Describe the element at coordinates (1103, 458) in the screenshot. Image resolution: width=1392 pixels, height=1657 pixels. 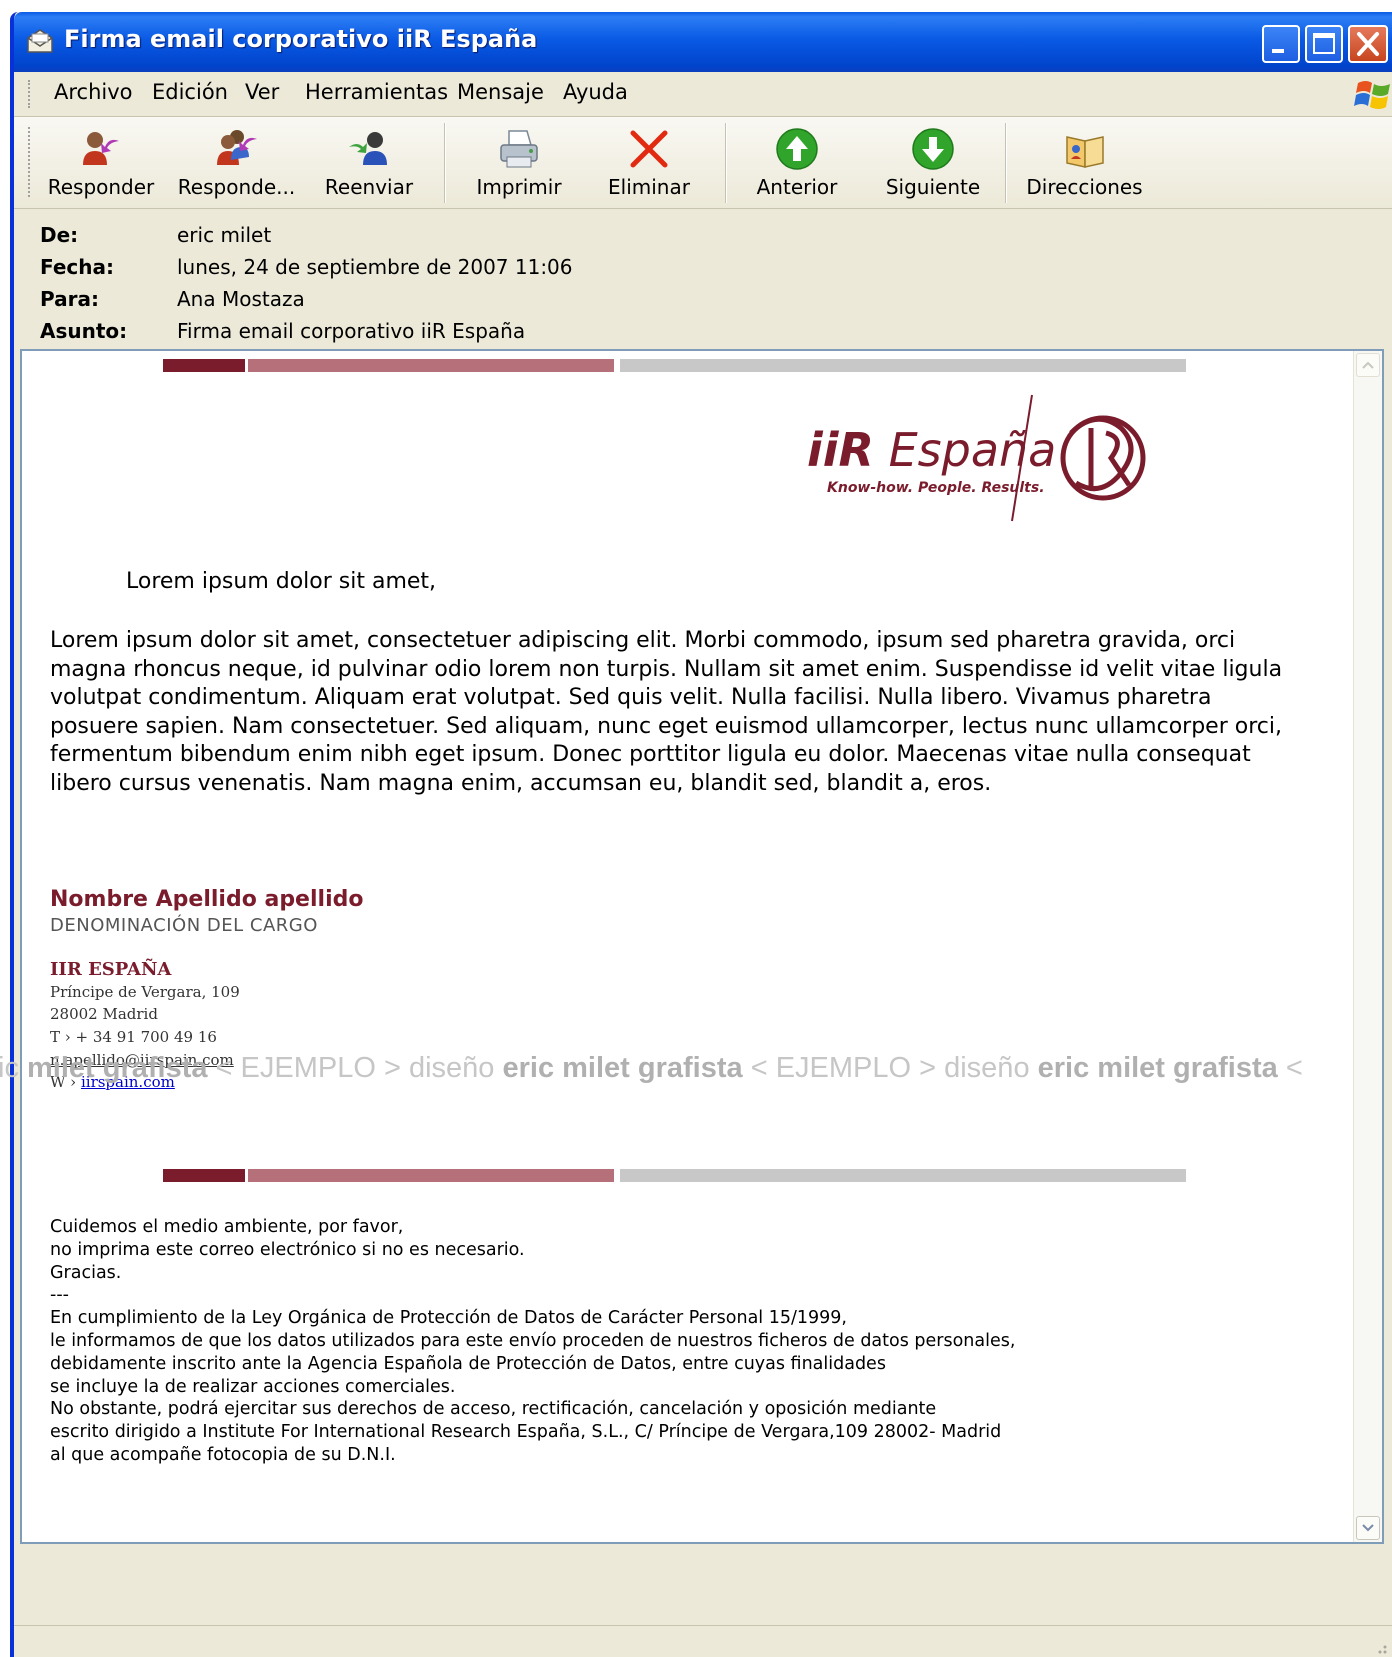
I see `iir-monogram-icon` at that location.